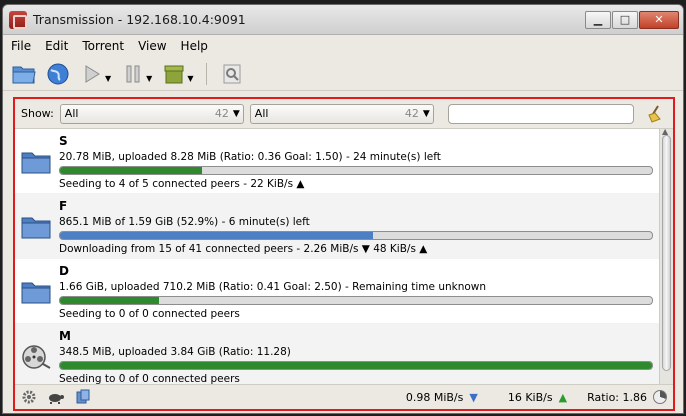 Image resolution: width=686 pixels, height=416 pixels. I want to click on menu-view: View, so click(152, 46).